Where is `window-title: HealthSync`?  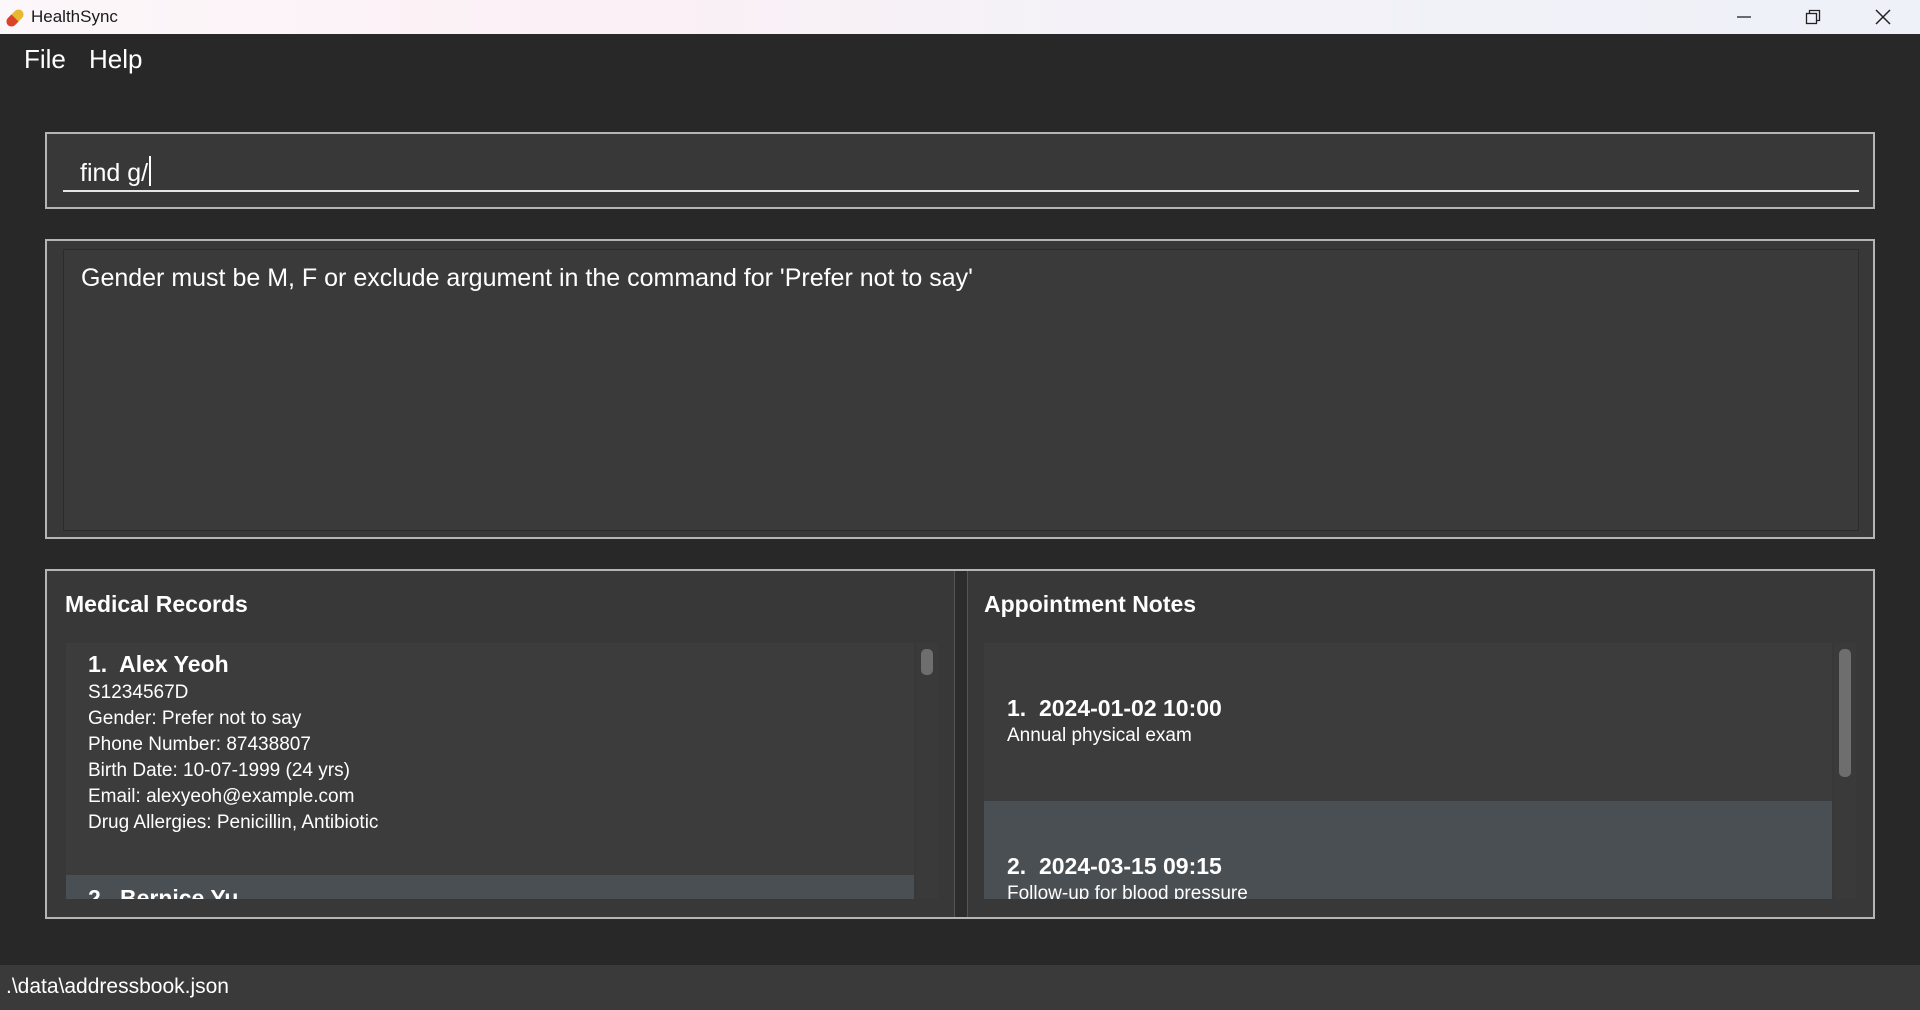 window-title: HealthSync is located at coordinates (74, 16).